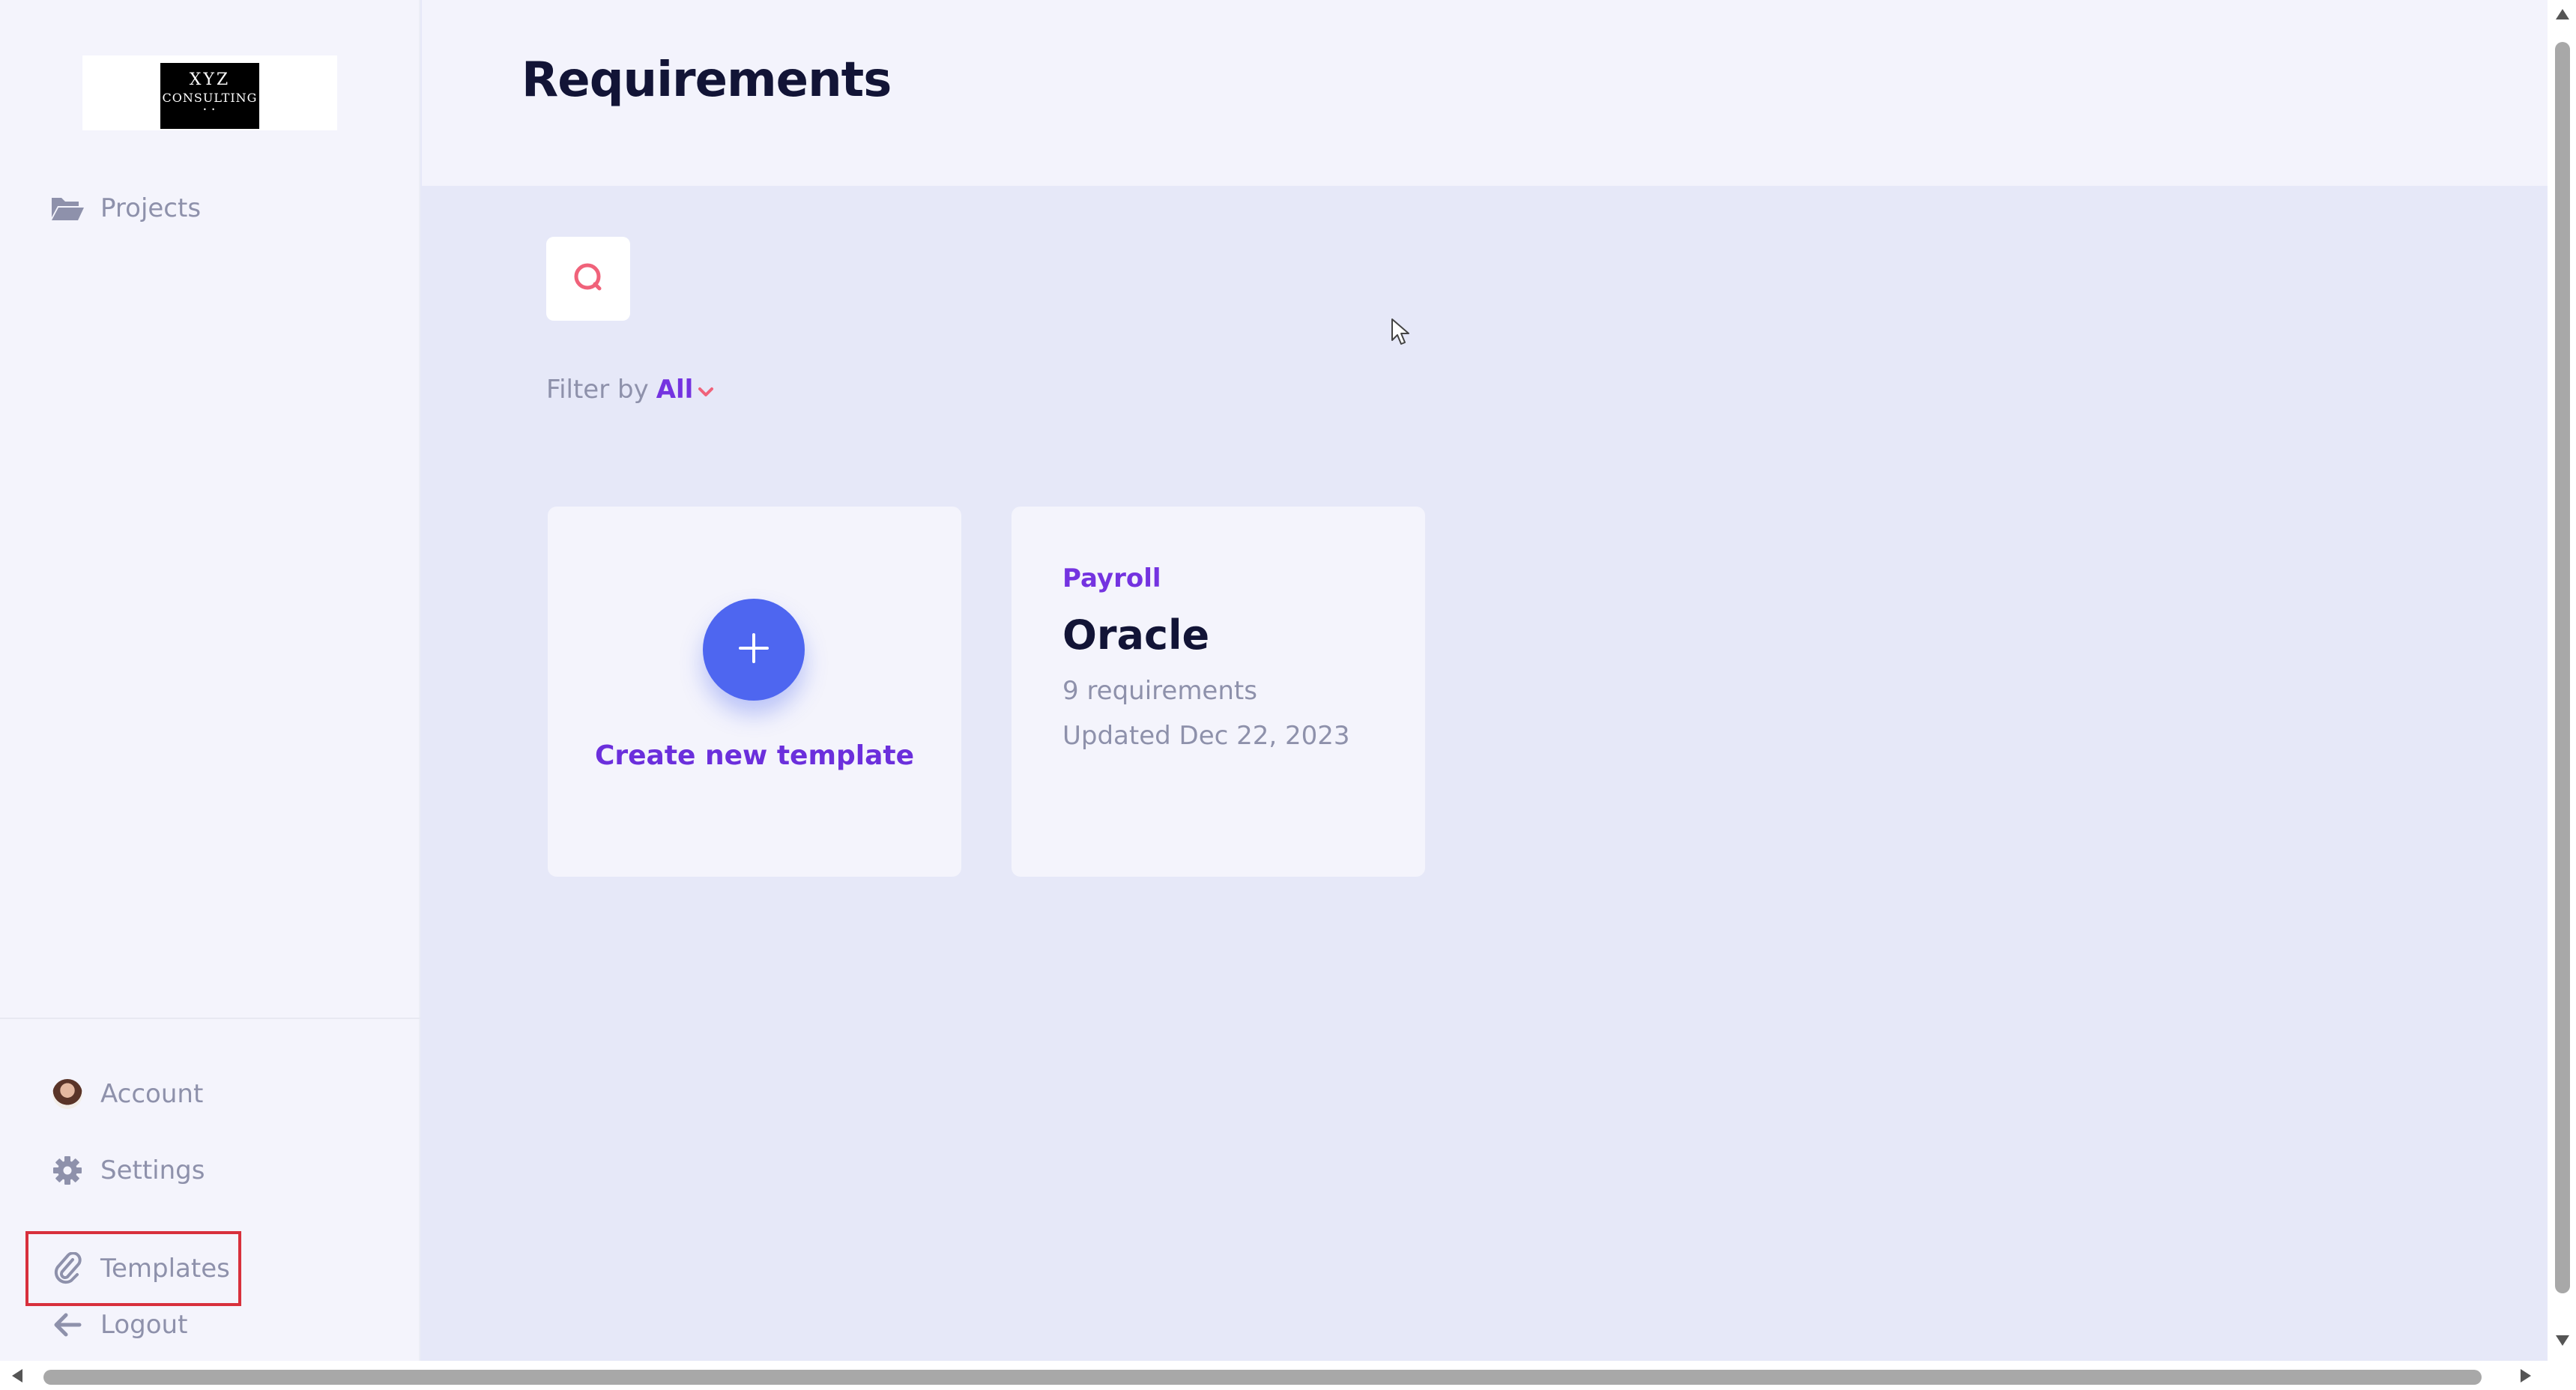 The image size is (2576, 1390). Describe the element at coordinates (1206, 736) in the screenshot. I see `template-updated-date: Updated Dec 22, 2023` at that location.